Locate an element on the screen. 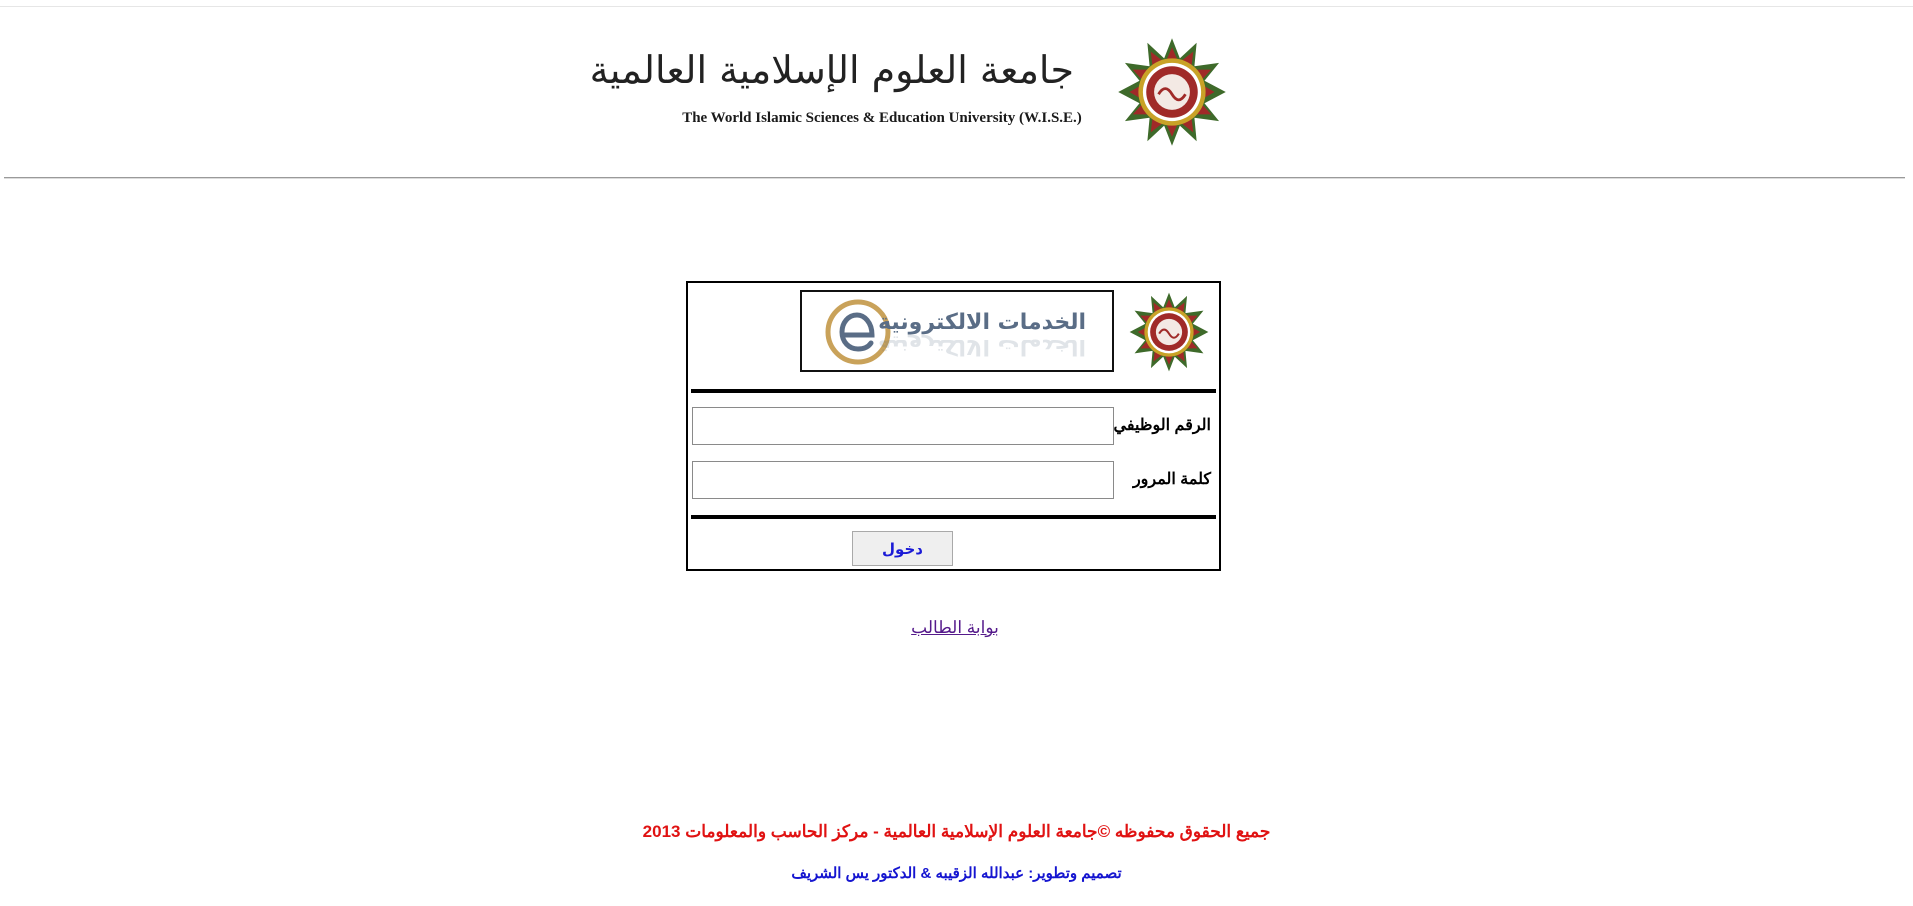 The width and height of the screenshot is (1913, 906). student-portal-link: بوابة الطالب is located at coordinates (955, 628).